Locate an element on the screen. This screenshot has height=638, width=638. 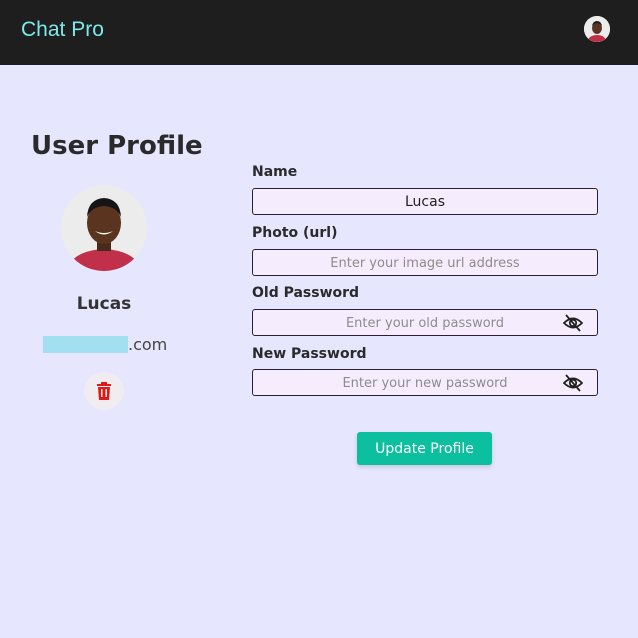
photo-field is located at coordinates (425, 262).